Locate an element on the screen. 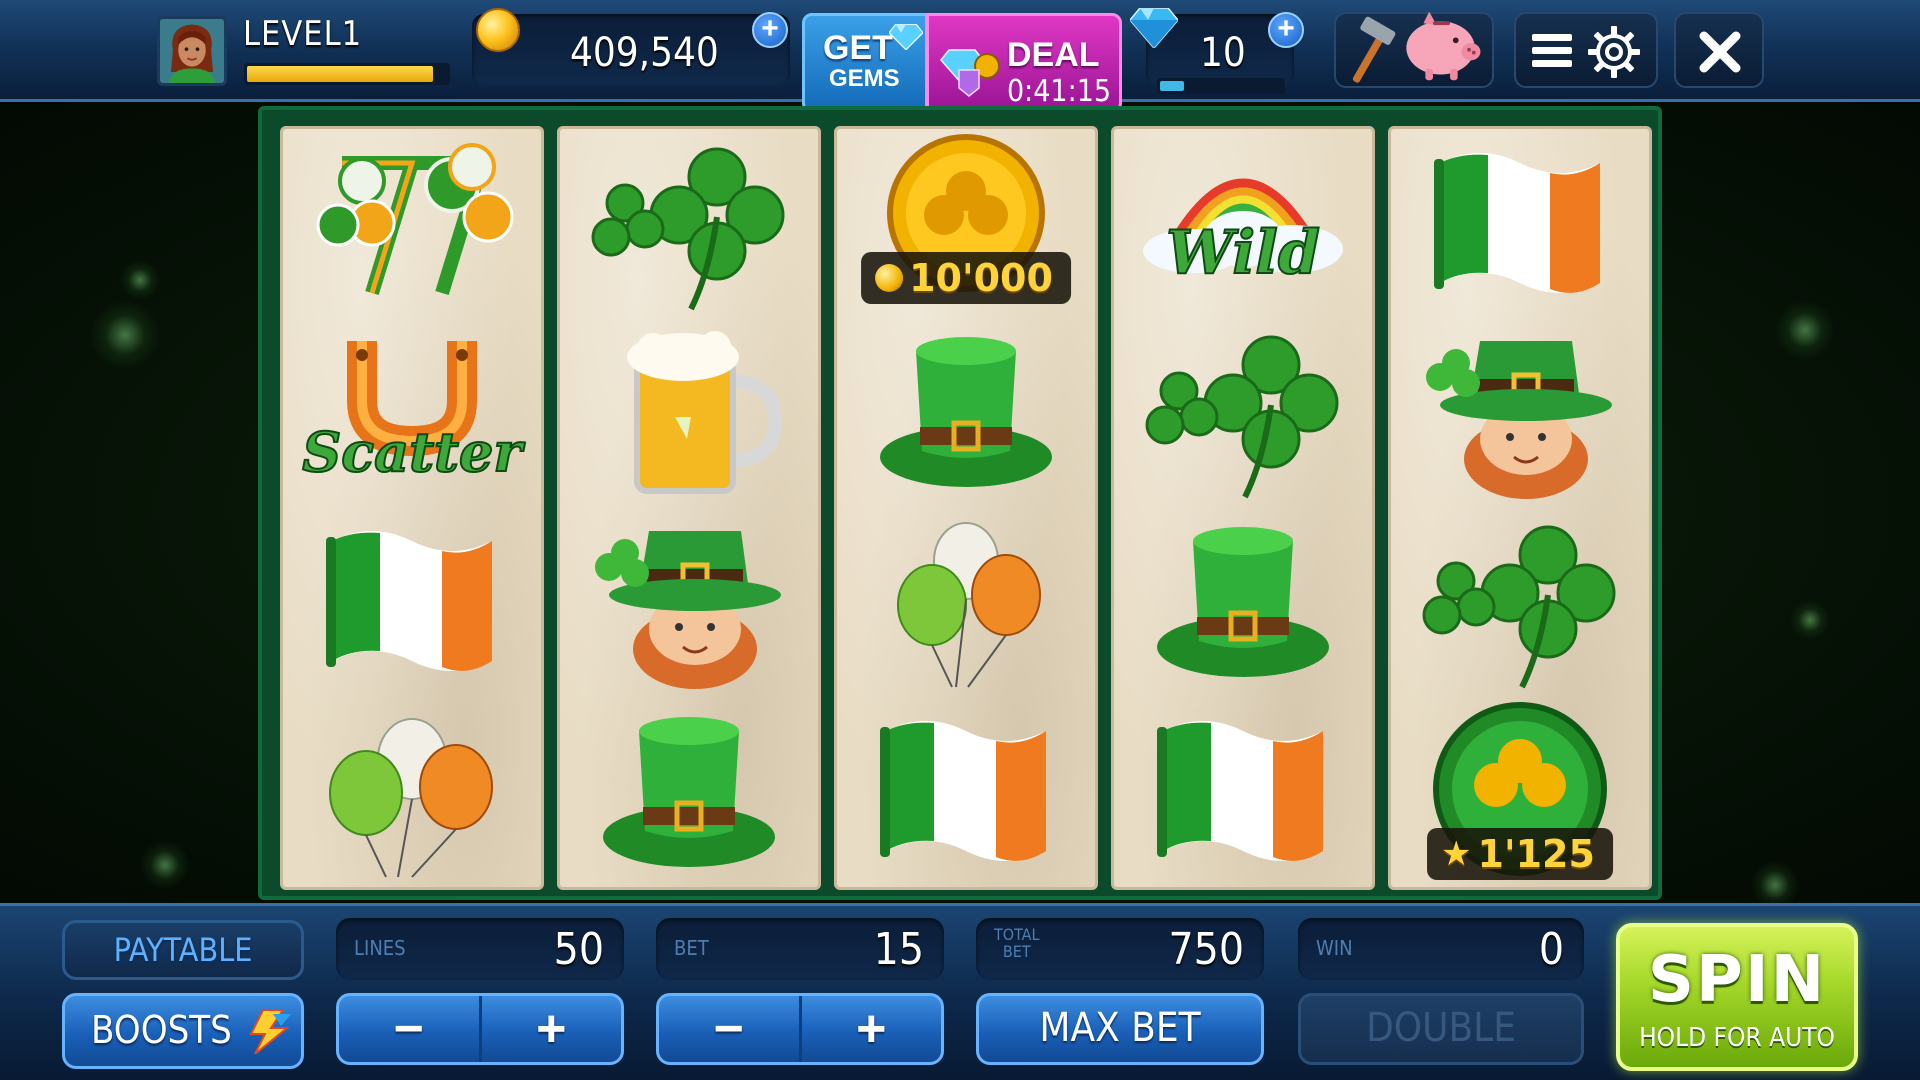 This screenshot has height=1080, width=1920. xp-progress-bar is located at coordinates (347, 74).